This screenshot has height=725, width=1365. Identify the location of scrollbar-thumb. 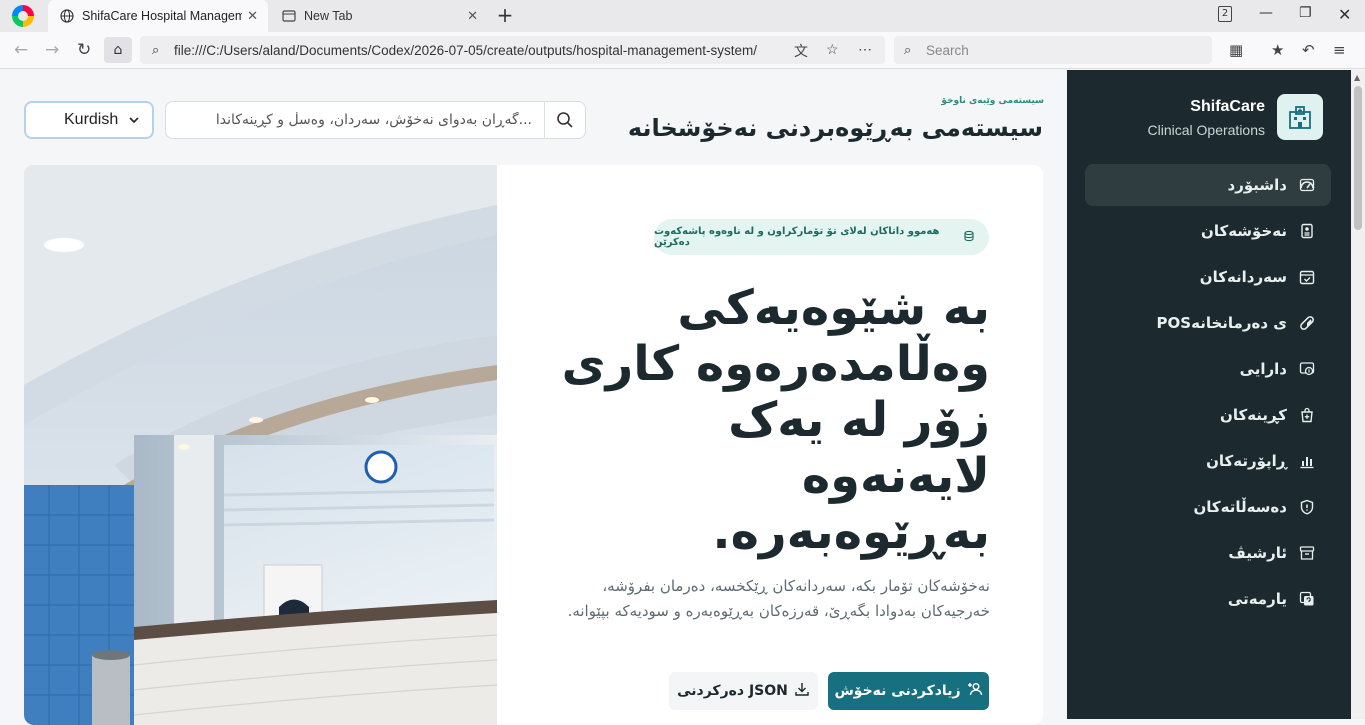
(1358, 158).